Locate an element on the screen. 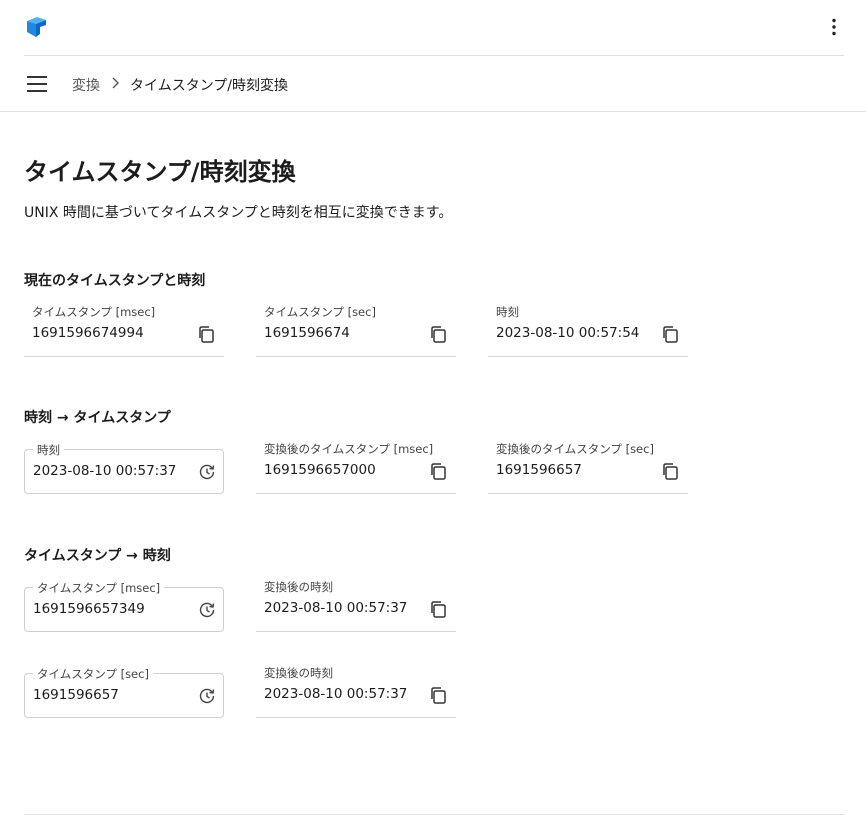 Image resolution: width=866 pixels, height=830 pixels. field-value: 1691596674994 is located at coordinates (88, 333).